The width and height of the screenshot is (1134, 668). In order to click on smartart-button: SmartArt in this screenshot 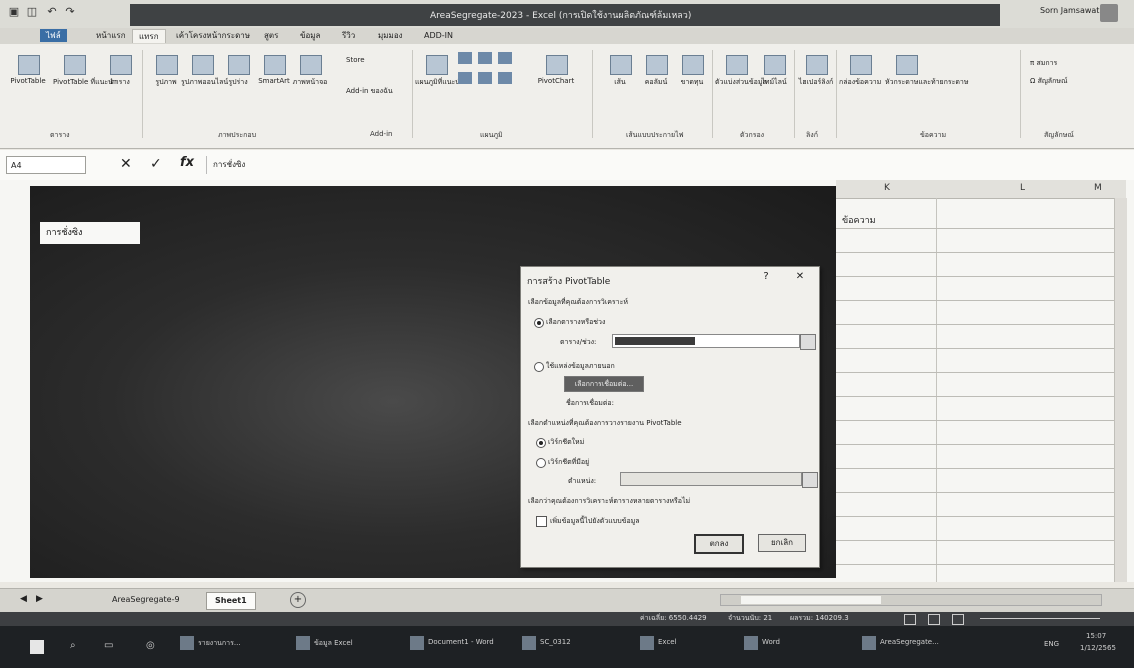, I will do `click(274, 68)`.